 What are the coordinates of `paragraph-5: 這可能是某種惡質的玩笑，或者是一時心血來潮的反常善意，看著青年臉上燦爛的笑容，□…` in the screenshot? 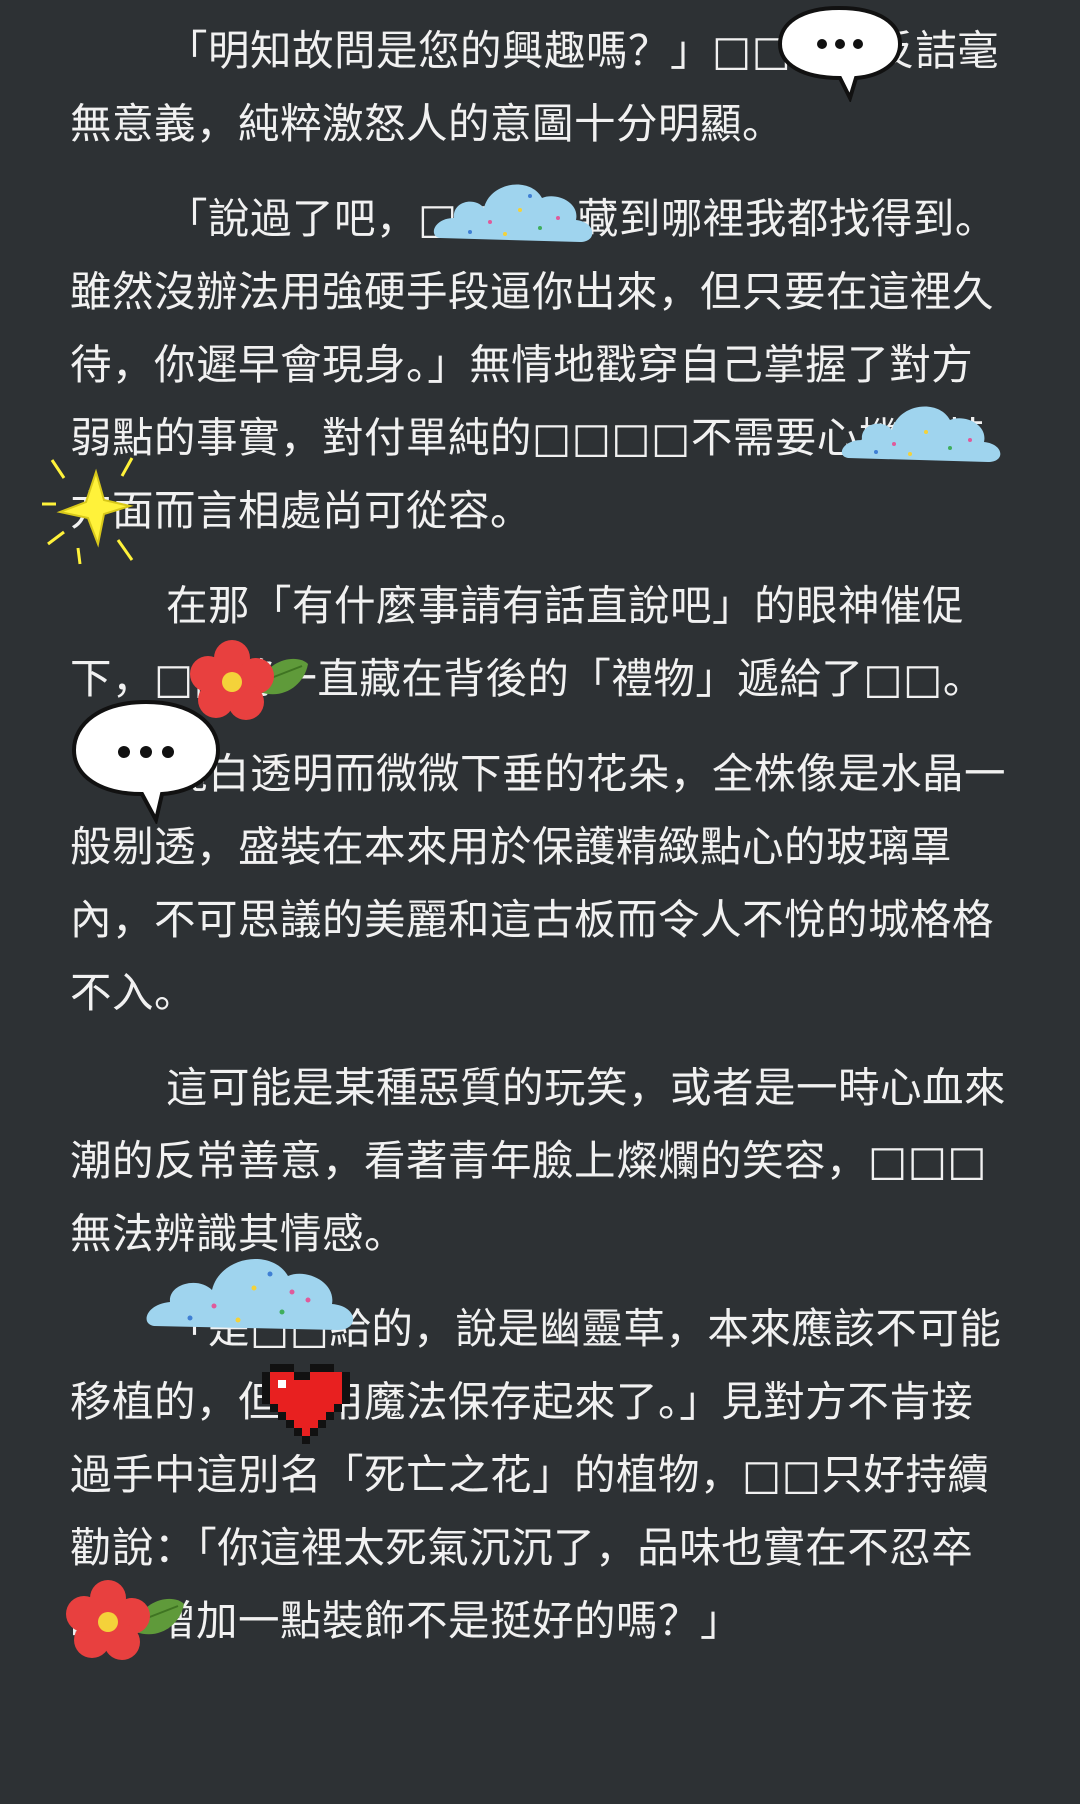 It's located at (538, 1160).